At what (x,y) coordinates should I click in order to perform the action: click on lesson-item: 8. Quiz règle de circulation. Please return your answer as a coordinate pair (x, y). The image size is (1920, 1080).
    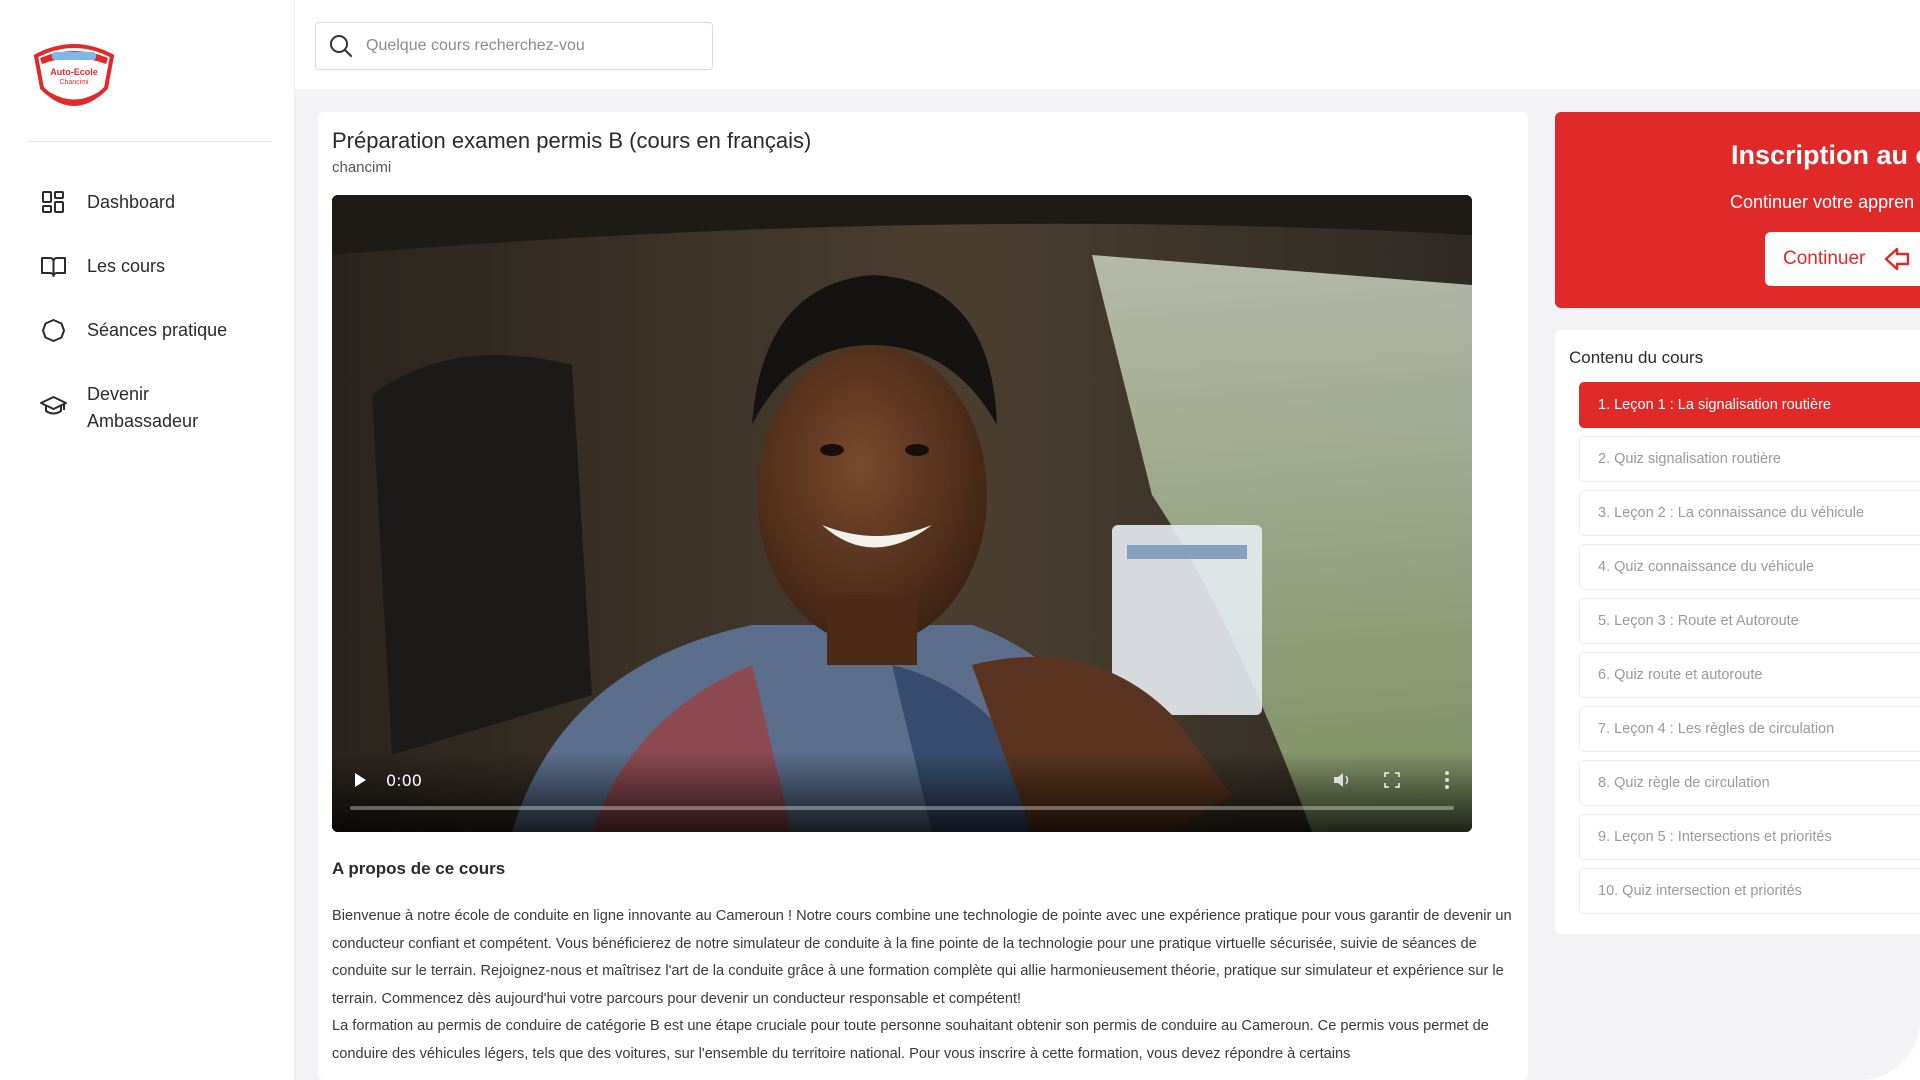
    Looking at the image, I should click on (1749, 783).